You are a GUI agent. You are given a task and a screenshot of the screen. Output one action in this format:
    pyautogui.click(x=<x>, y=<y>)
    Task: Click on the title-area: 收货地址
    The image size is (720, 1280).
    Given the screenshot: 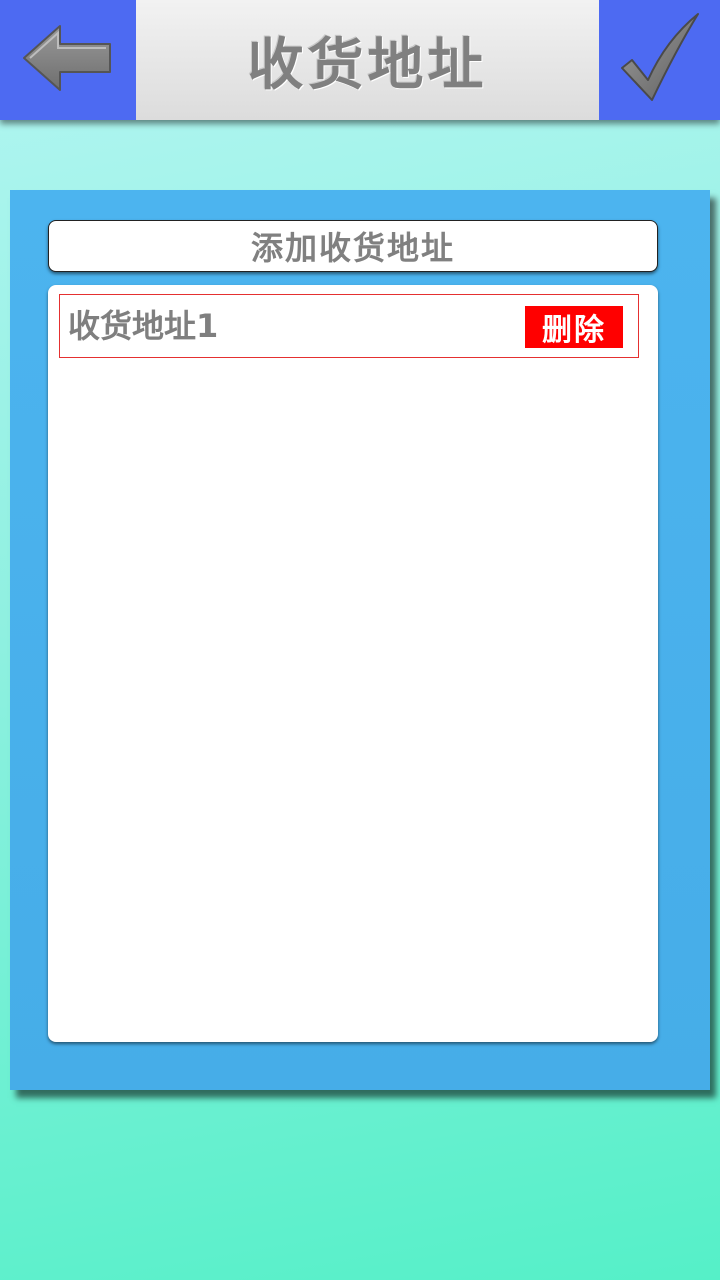 What is the action you would take?
    pyautogui.click(x=367, y=60)
    